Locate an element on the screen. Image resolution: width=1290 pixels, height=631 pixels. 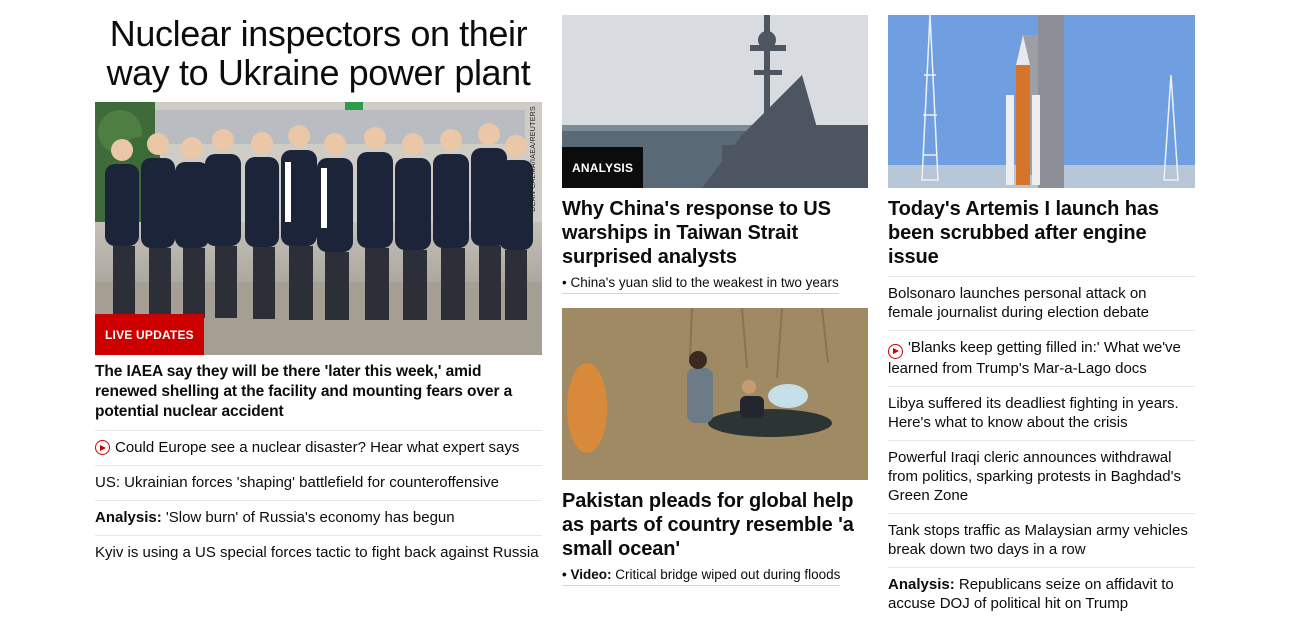
warship-photo: ANALYSIS is located at coordinates (715, 101).